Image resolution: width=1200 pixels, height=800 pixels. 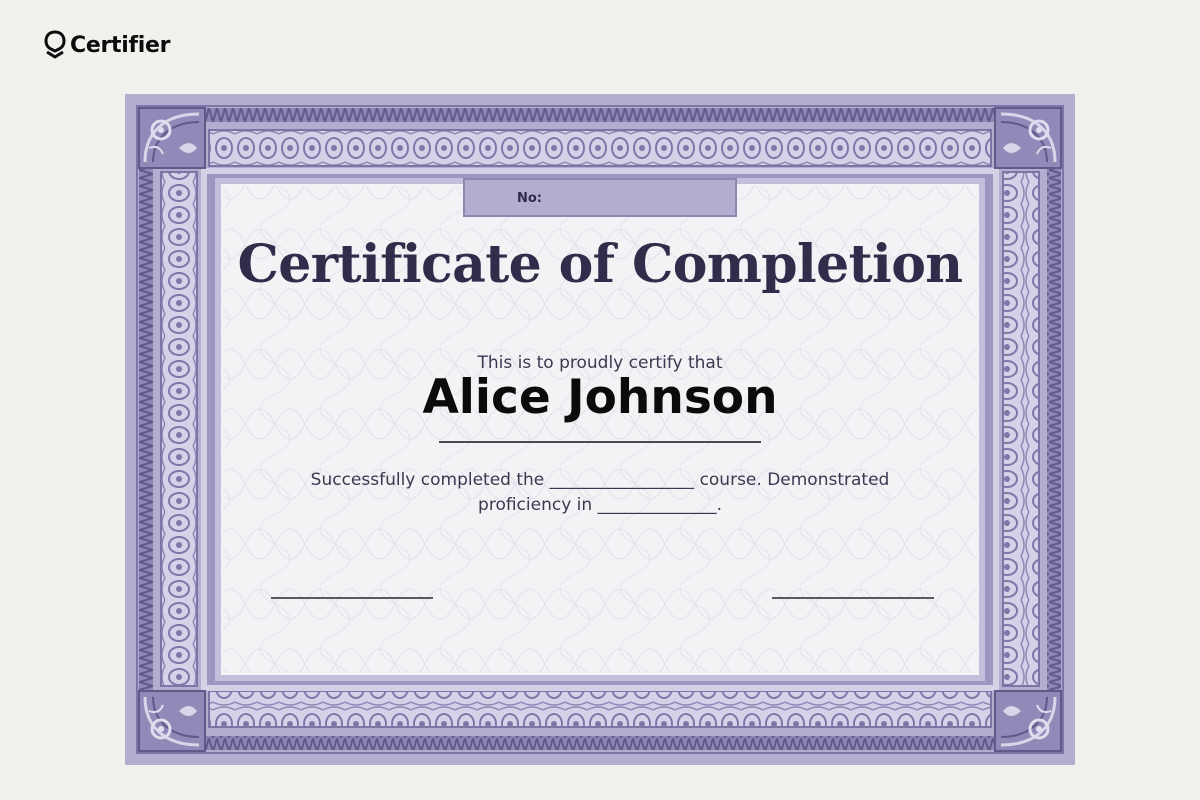 What do you see at coordinates (600, 197) in the screenshot?
I see `certificate-number-box: No:` at bounding box center [600, 197].